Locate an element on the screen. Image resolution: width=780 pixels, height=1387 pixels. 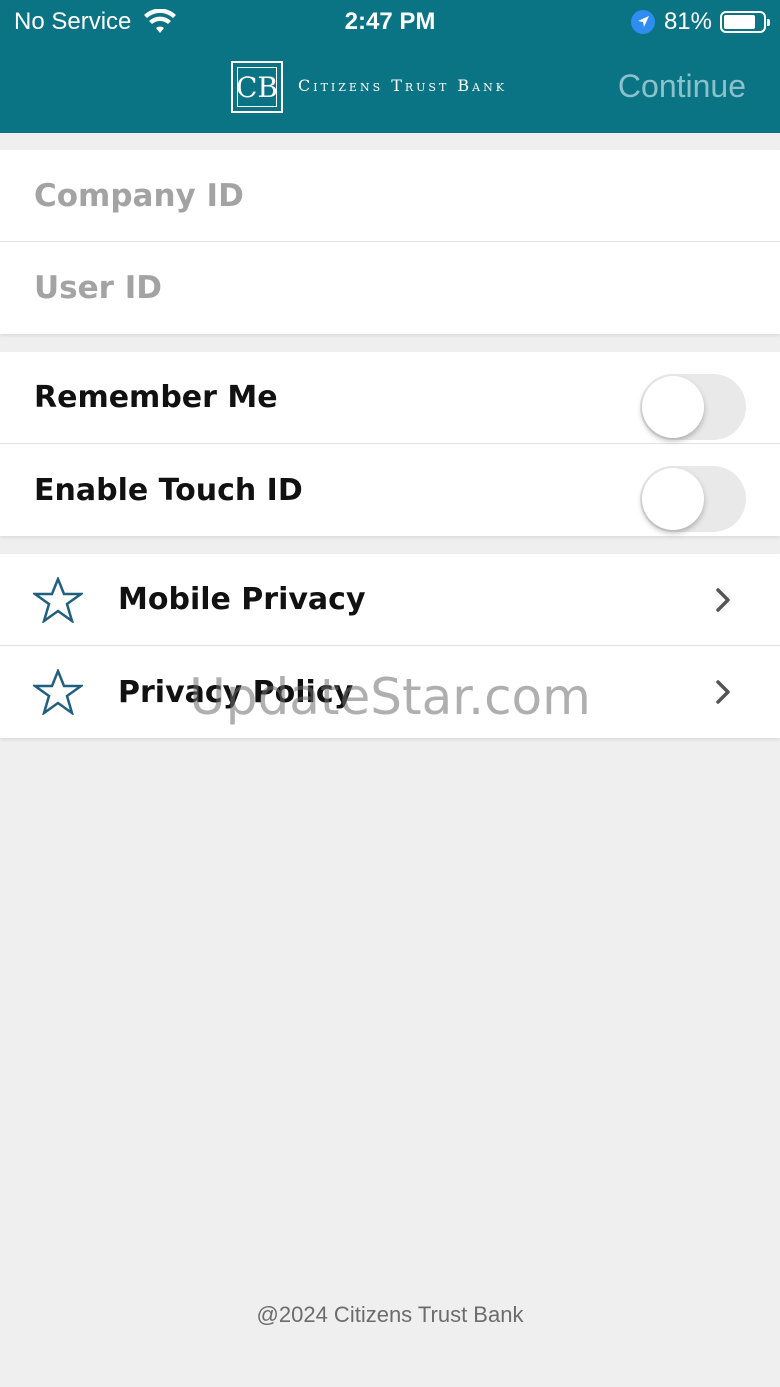
remember-me-label: Remember Me is located at coordinates (156, 397).